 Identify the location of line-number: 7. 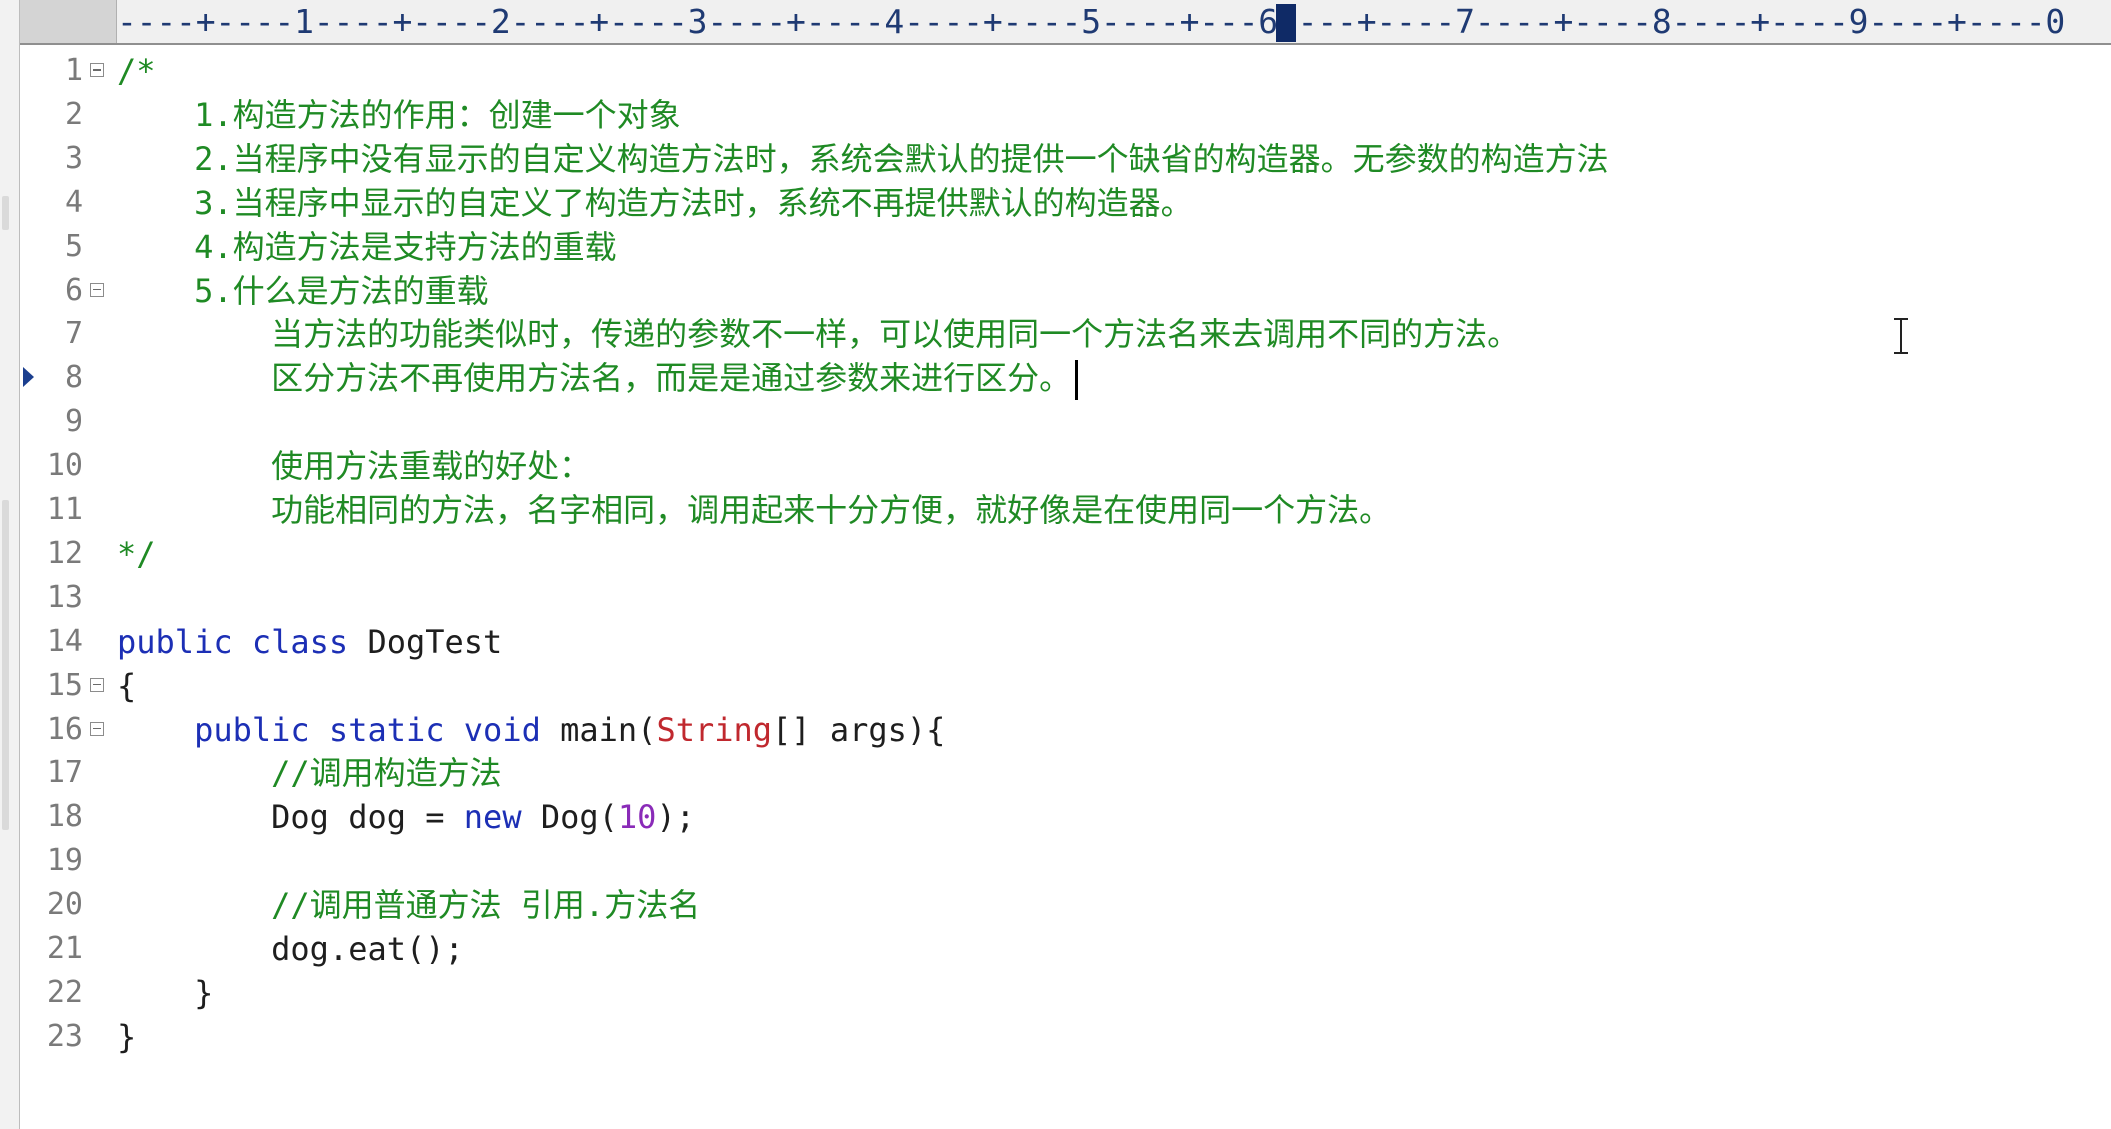
(73, 334).